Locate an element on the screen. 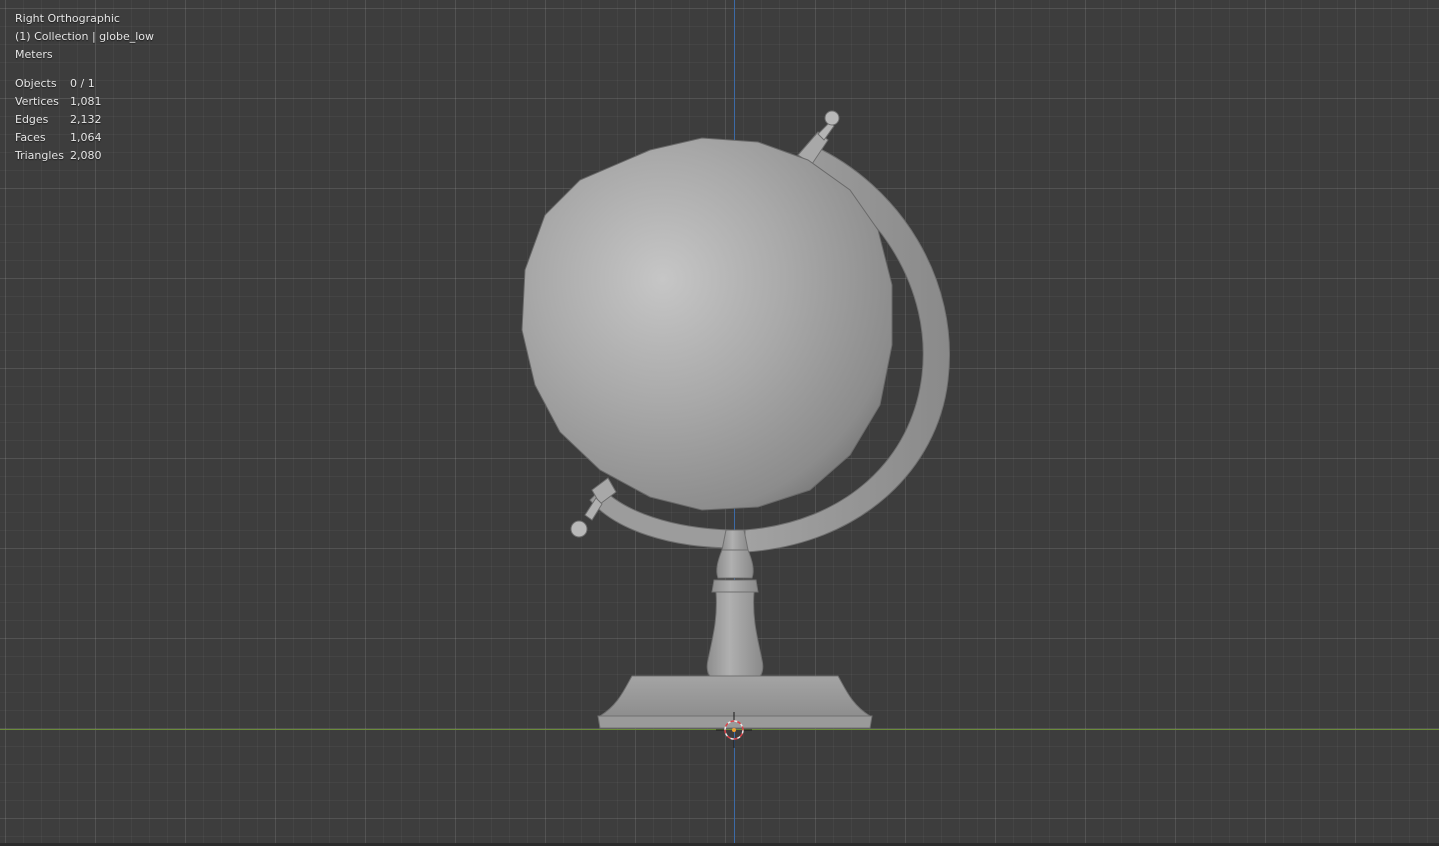  globe-sphere is located at coordinates (707, 324).